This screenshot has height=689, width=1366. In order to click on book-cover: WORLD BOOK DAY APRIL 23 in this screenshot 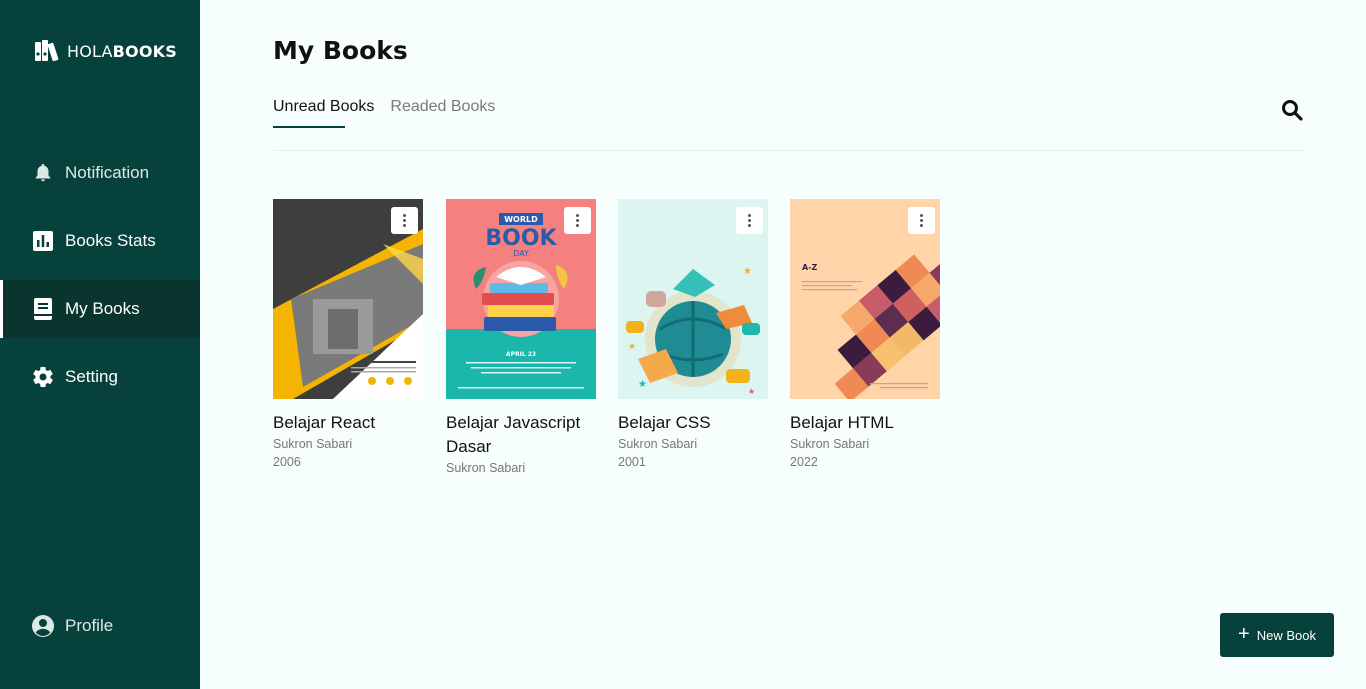, I will do `click(521, 299)`.